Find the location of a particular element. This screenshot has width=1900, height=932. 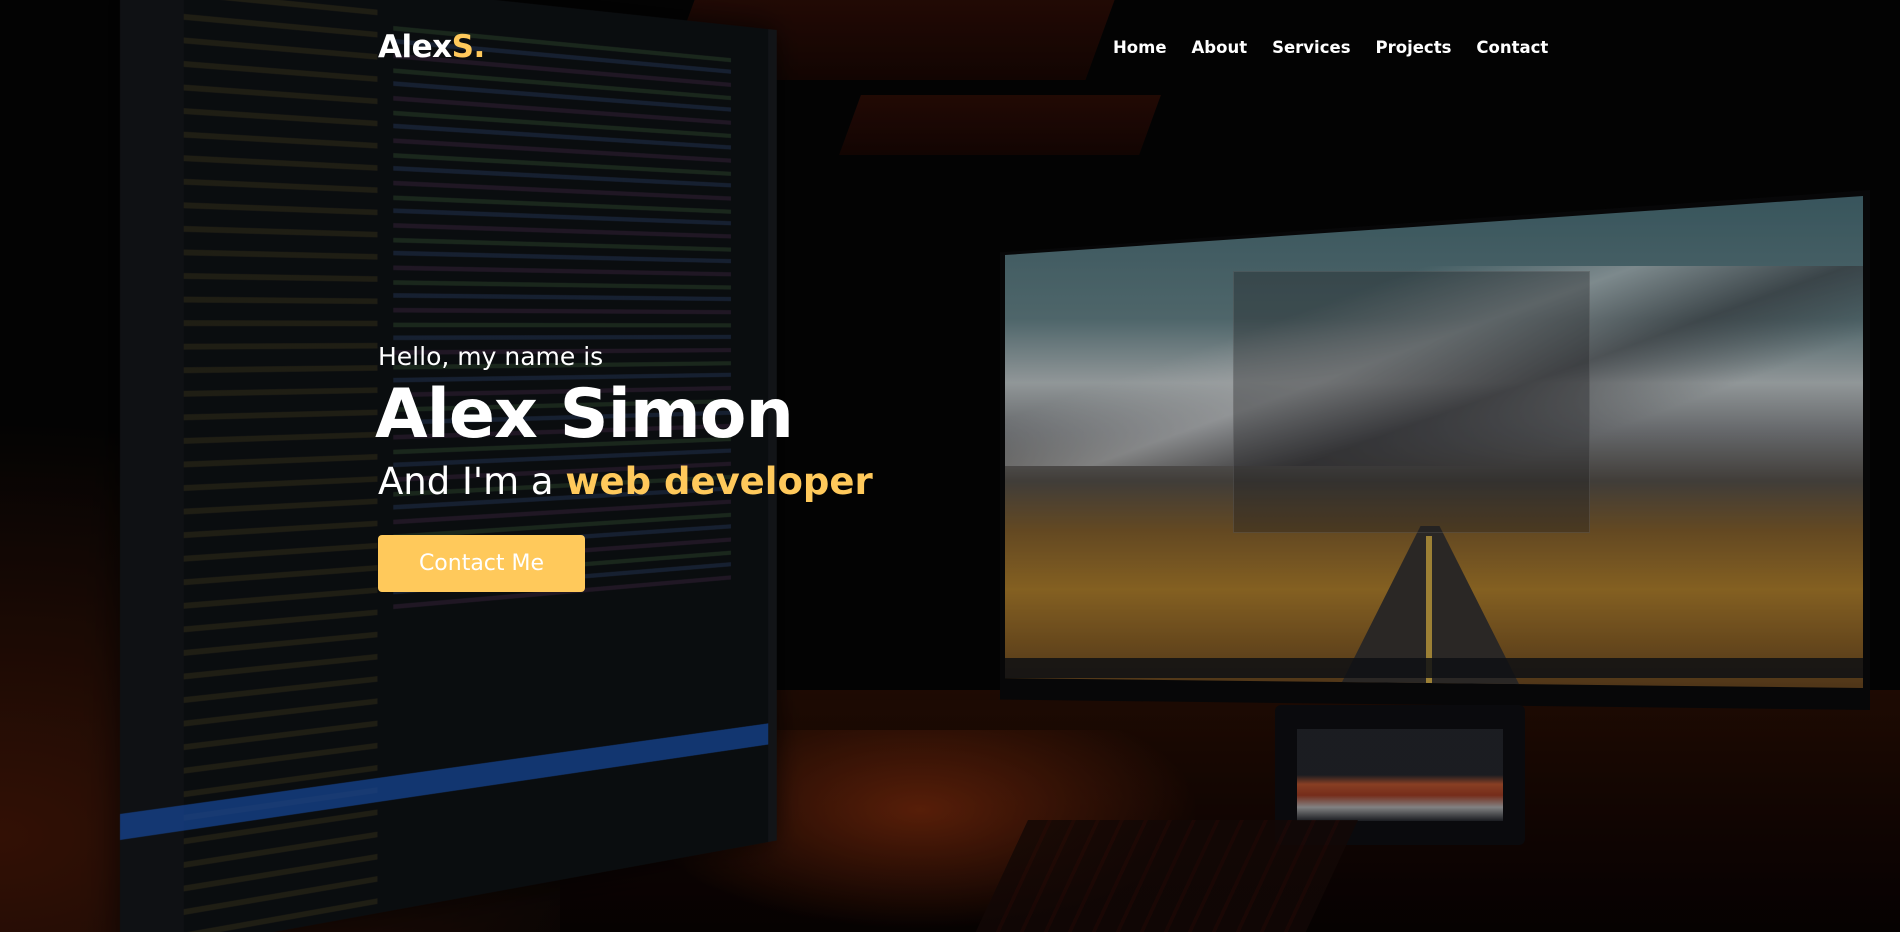

hero-role-text: And I'm a web developer is located at coordinates (758, 482).